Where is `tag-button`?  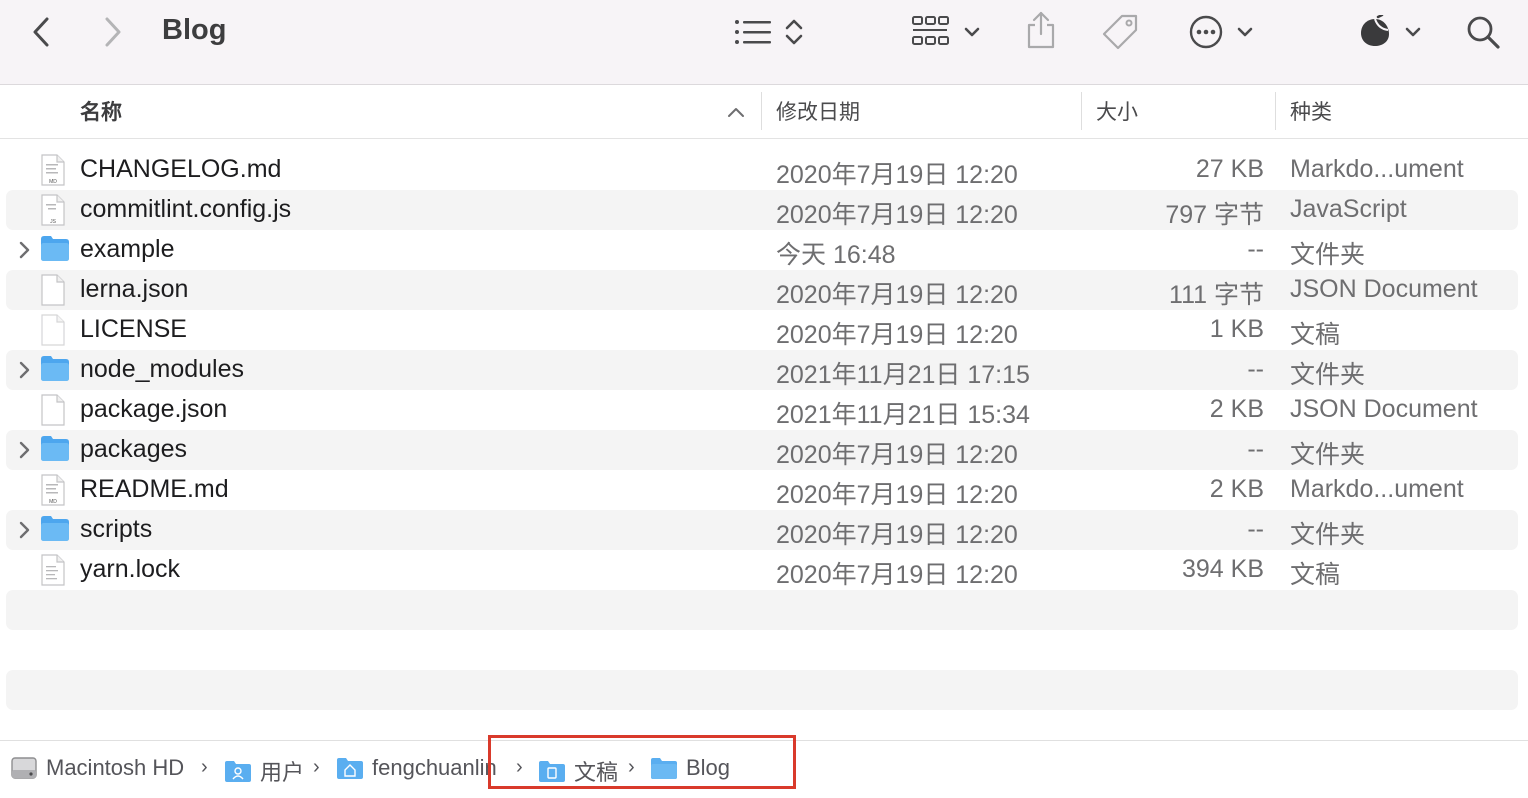
tag-button is located at coordinates (1120, 32).